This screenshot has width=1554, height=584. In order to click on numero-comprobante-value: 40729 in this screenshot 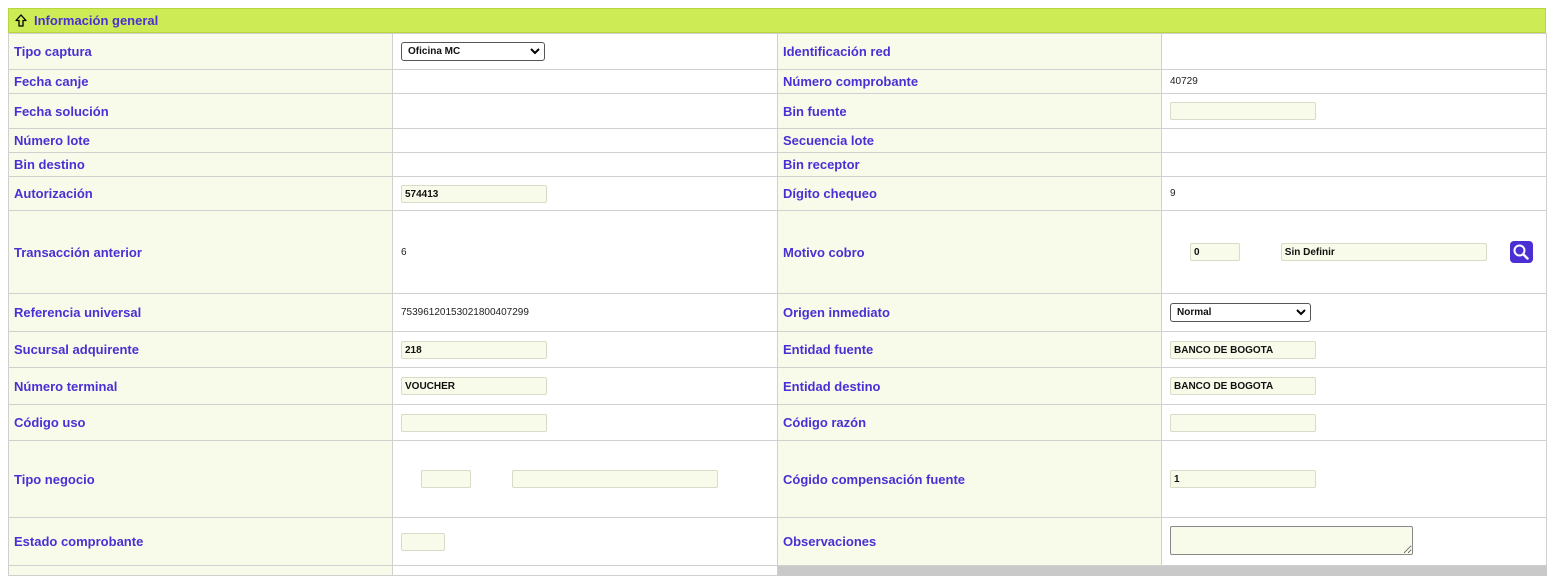, I will do `click(1354, 81)`.